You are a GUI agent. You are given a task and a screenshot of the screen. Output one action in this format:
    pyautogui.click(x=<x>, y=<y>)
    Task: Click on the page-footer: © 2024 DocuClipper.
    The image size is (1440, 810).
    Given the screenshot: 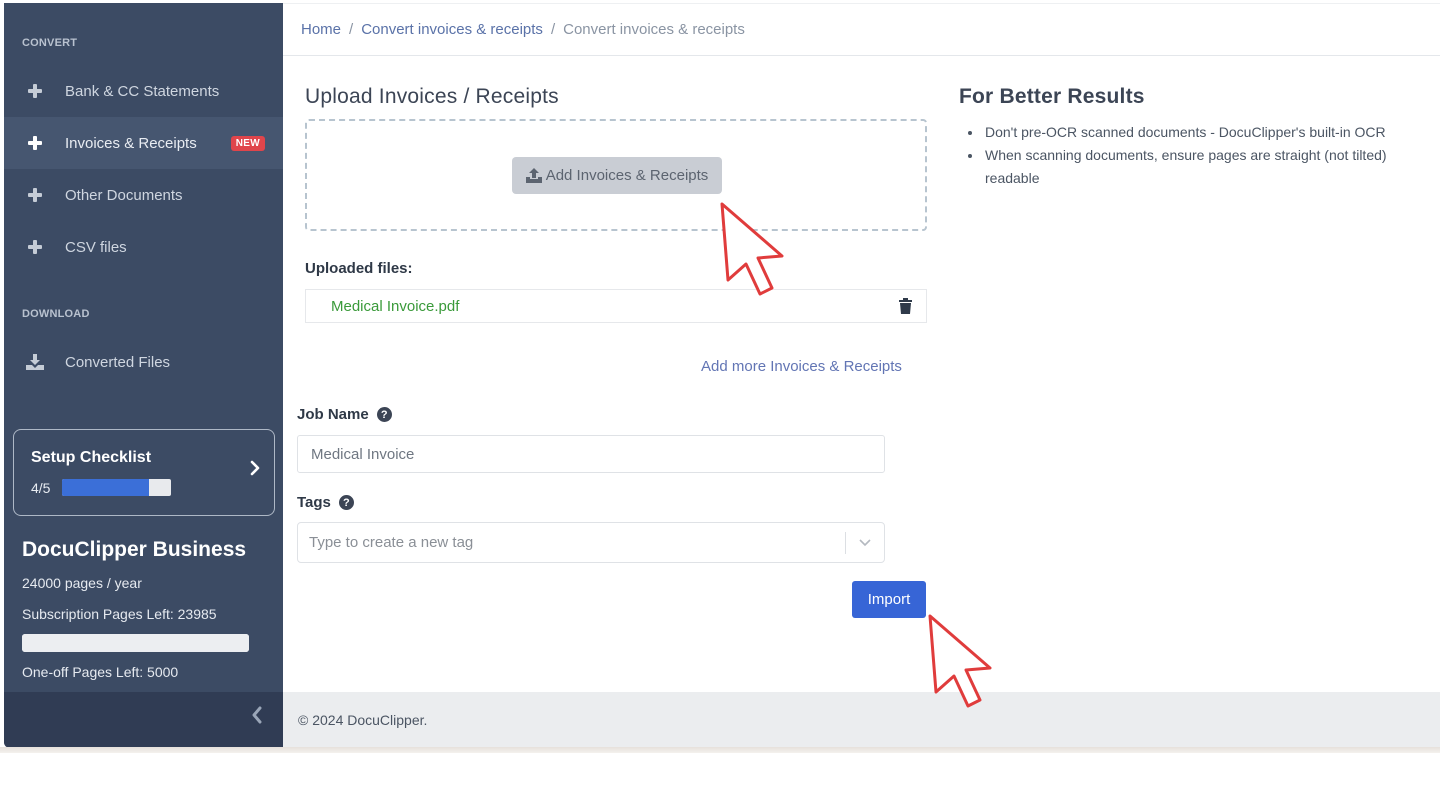 What is the action you would take?
    pyautogui.click(x=861, y=720)
    